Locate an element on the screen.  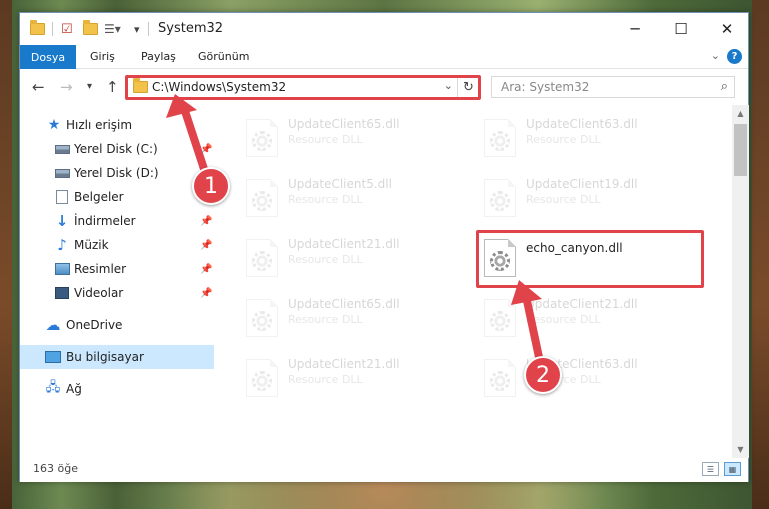
sidebar-item-pictures: Resimler 📌 is located at coordinates (117, 269).